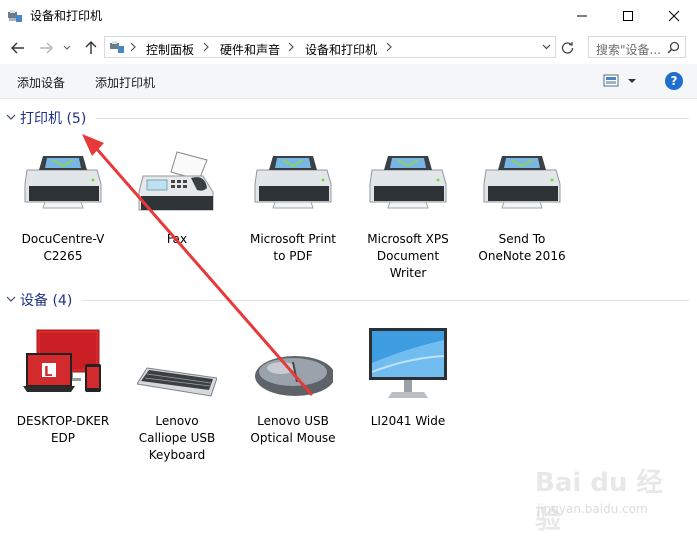  I want to click on arrow-left-icon, so click(17, 48).